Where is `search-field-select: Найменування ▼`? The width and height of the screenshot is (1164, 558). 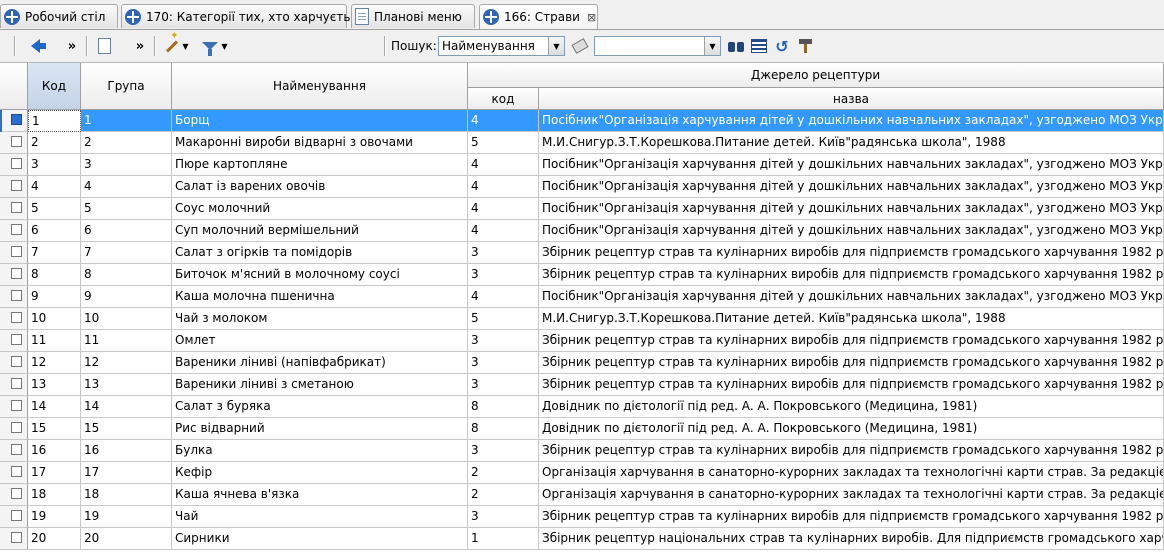 search-field-select: Найменування ▼ is located at coordinates (501, 46).